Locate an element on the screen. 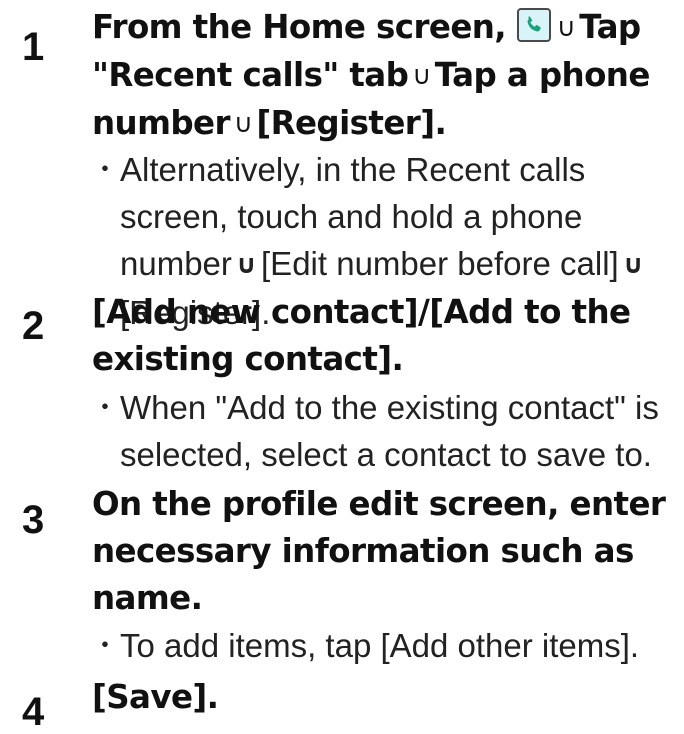 This screenshot has height=734, width=684. step-title-text: [Register]. is located at coordinates (351, 123).